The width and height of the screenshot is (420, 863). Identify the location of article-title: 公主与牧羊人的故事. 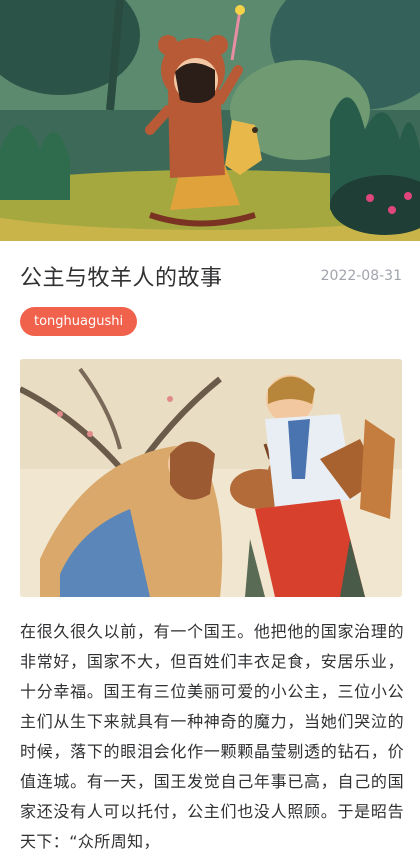
(121, 278).